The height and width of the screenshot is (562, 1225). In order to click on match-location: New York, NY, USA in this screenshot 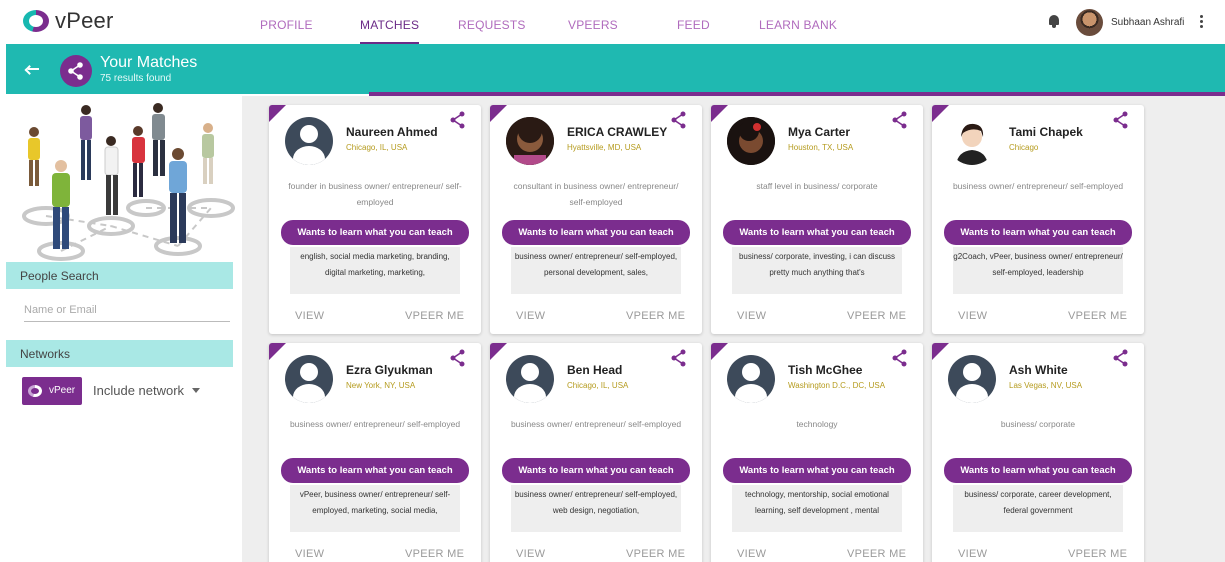, I will do `click(381, 385)`.